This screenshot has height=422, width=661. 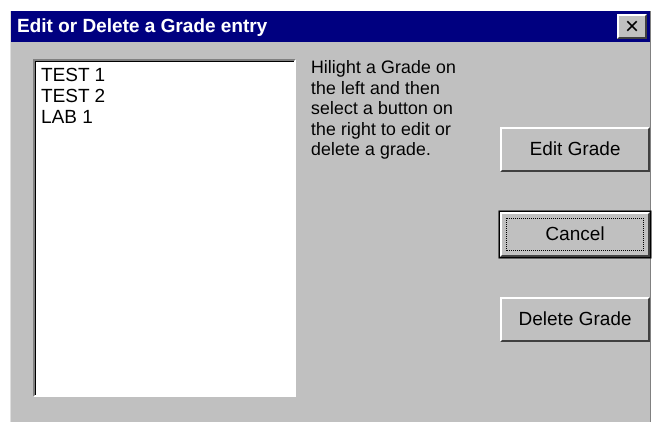 I want to click on dialog-button: Cancel, so click(x=575, y=234).